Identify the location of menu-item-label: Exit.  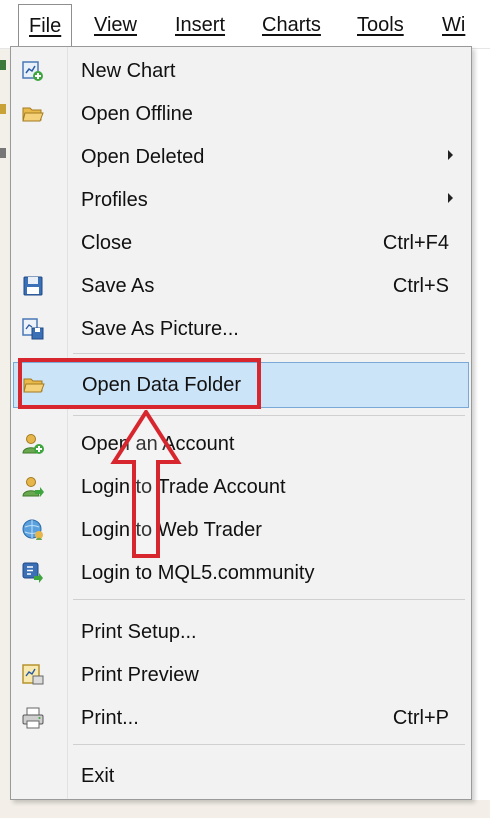
(98, 776).